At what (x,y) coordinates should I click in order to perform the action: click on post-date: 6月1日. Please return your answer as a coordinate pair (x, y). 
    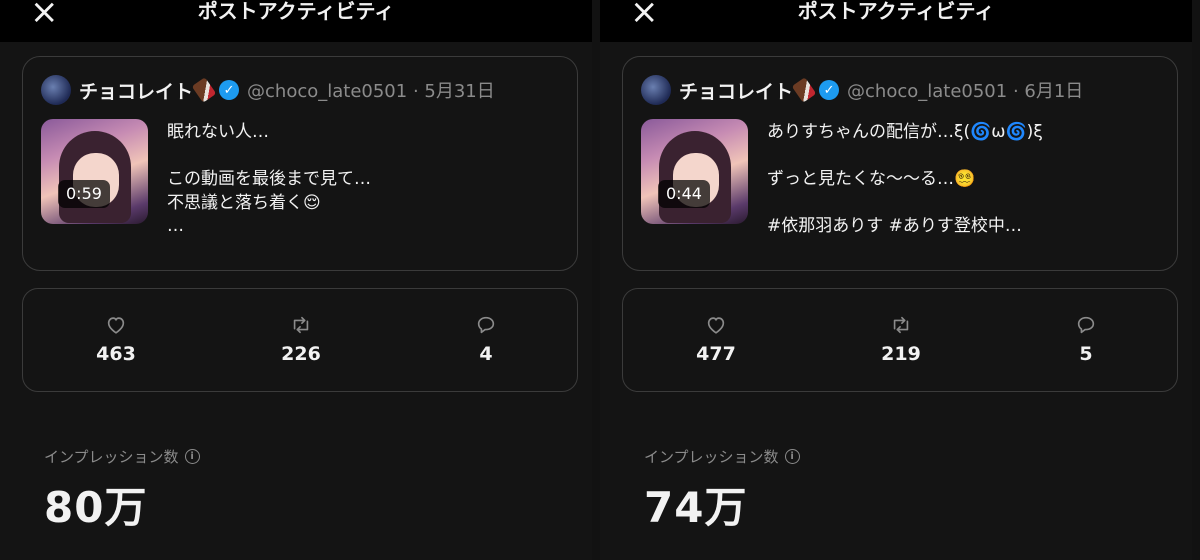
    Looking at the image, I should click on (1054, 91).